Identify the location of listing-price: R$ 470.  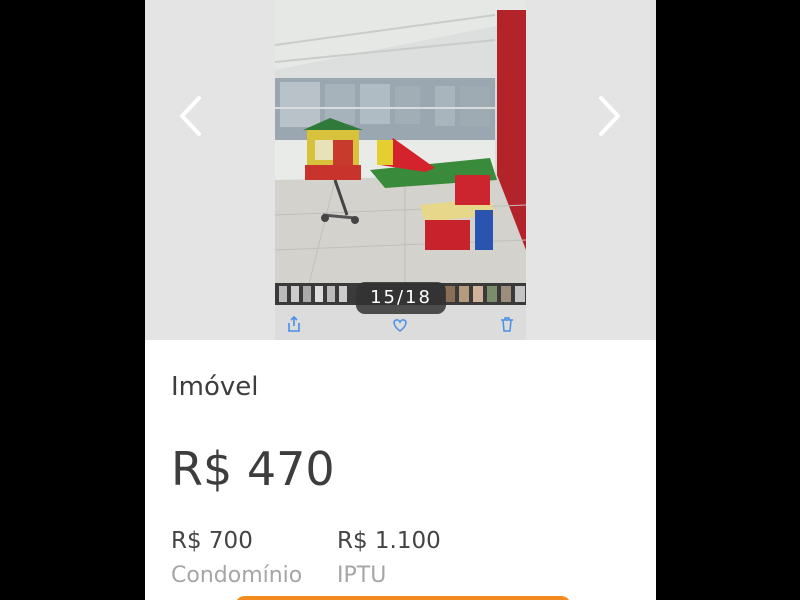
(253, 469).